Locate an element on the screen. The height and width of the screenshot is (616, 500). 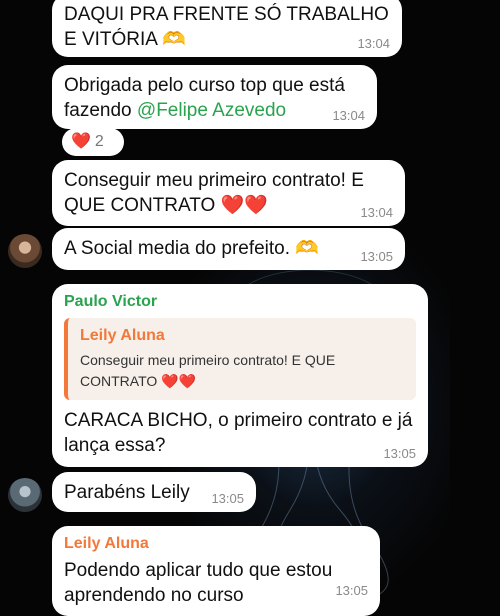
message-text: DAQUI PRA FRENTE SÓ TRABALHO E VITÓRIA 🫶 is located at coordinates (226, 27).